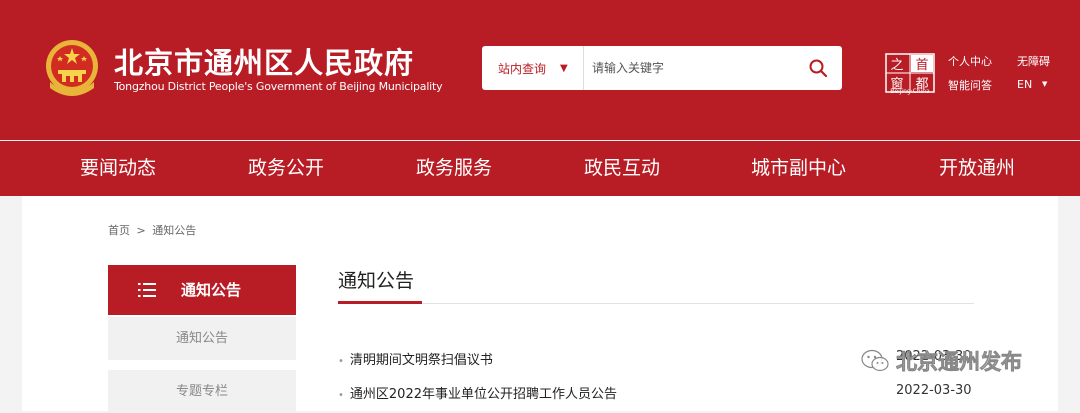  What do you see at coordinates (380, 302) in the screenshot?
I see `title-accent-bar` at bounding box center [380, 302].